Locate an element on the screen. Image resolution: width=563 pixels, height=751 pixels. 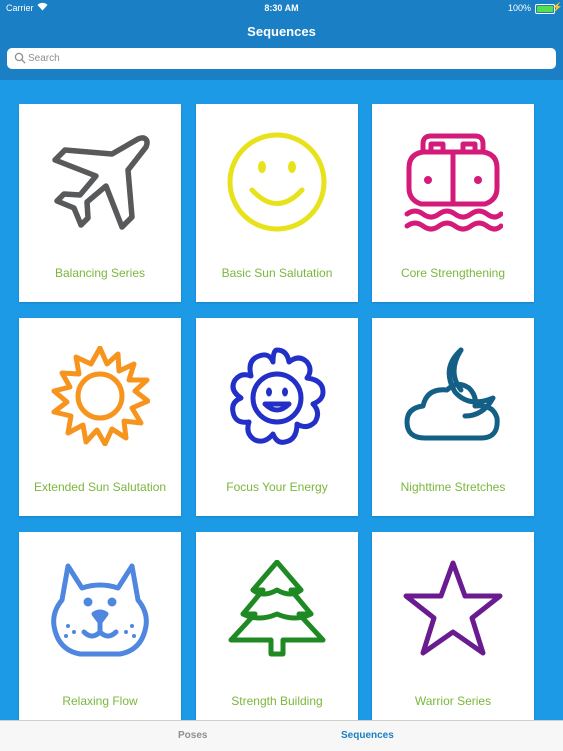
sequence-card-warrior-series: Warrior Series is located at coordinates (453, 626).